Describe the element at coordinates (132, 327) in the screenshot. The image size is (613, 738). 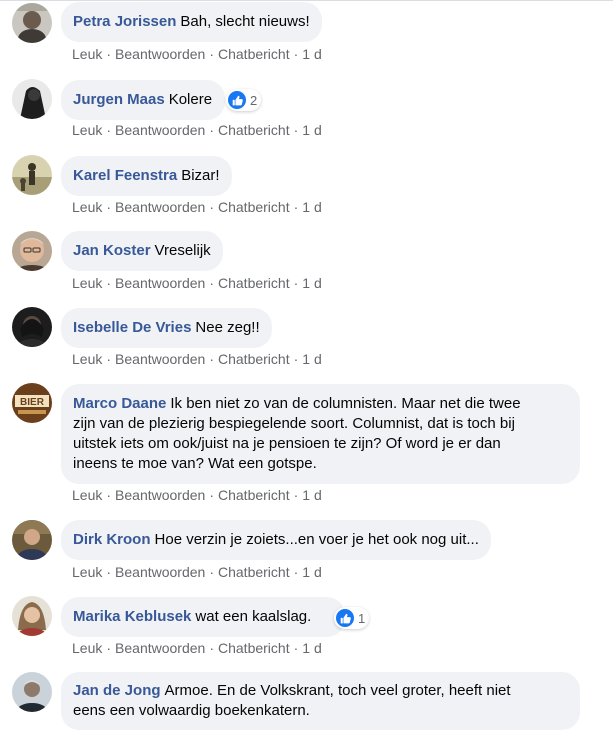
I see `comment-author: Isebelle De Vries` at that location.